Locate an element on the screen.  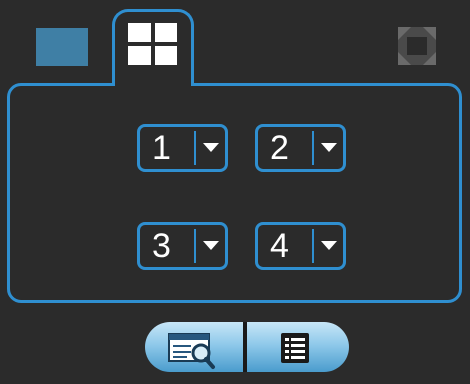
channel-select-2: 2 is located at coordinates (300, 148).